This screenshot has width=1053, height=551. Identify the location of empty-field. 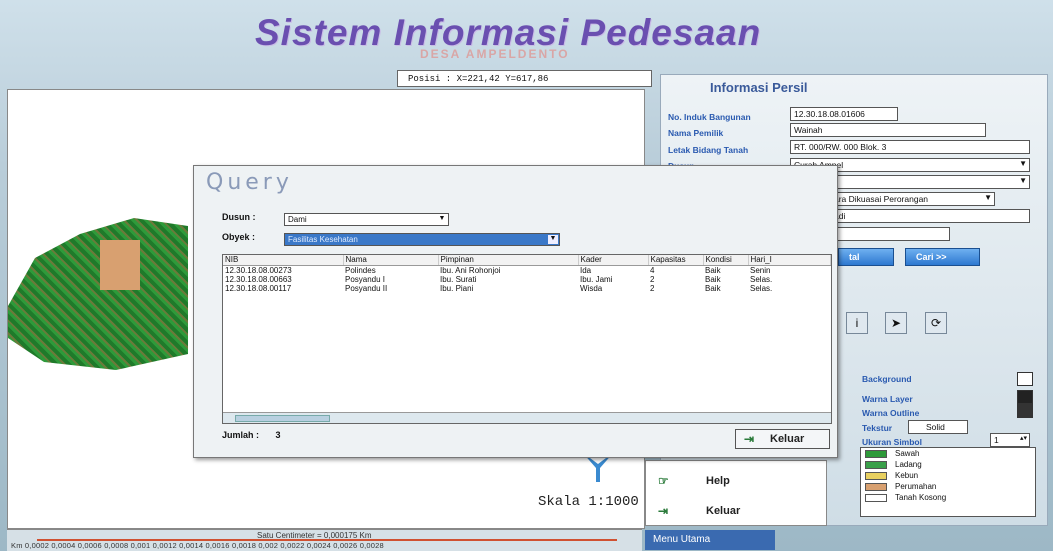
(890, 234).